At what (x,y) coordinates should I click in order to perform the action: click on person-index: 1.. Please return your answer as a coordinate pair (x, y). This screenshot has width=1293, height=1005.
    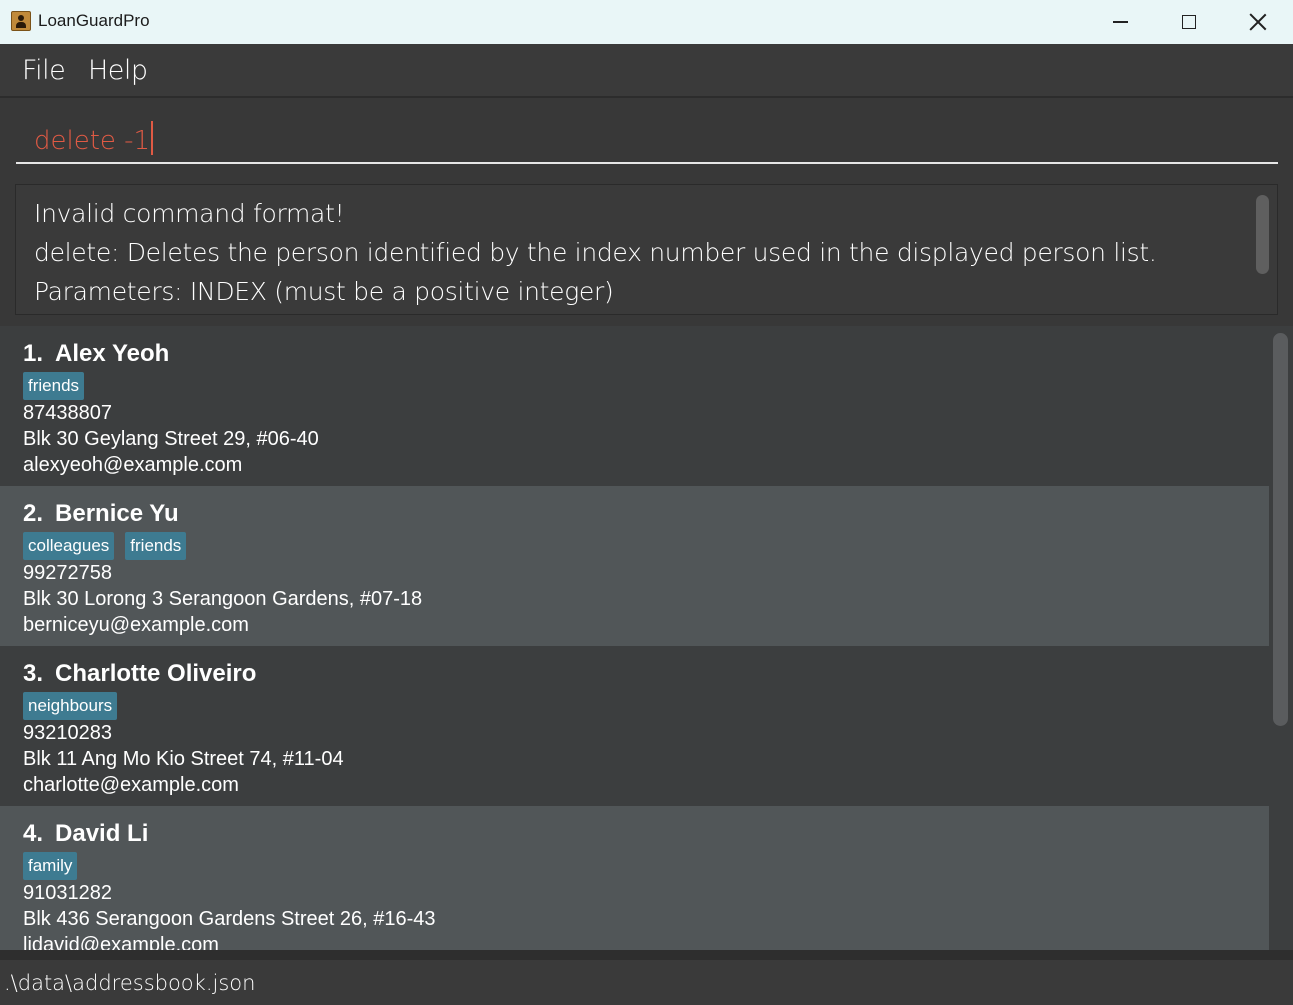
    Looking at the image, I should click on (33, 353).